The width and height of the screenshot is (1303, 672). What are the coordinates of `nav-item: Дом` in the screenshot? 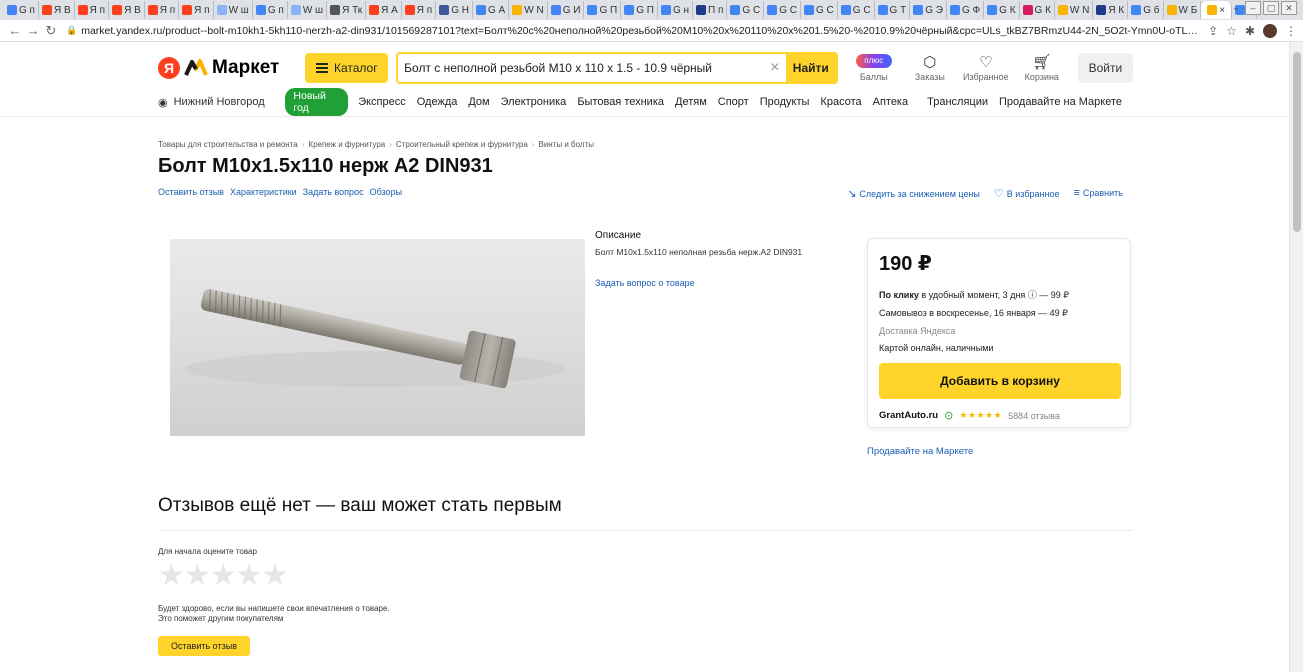 It's located at (478, 102).